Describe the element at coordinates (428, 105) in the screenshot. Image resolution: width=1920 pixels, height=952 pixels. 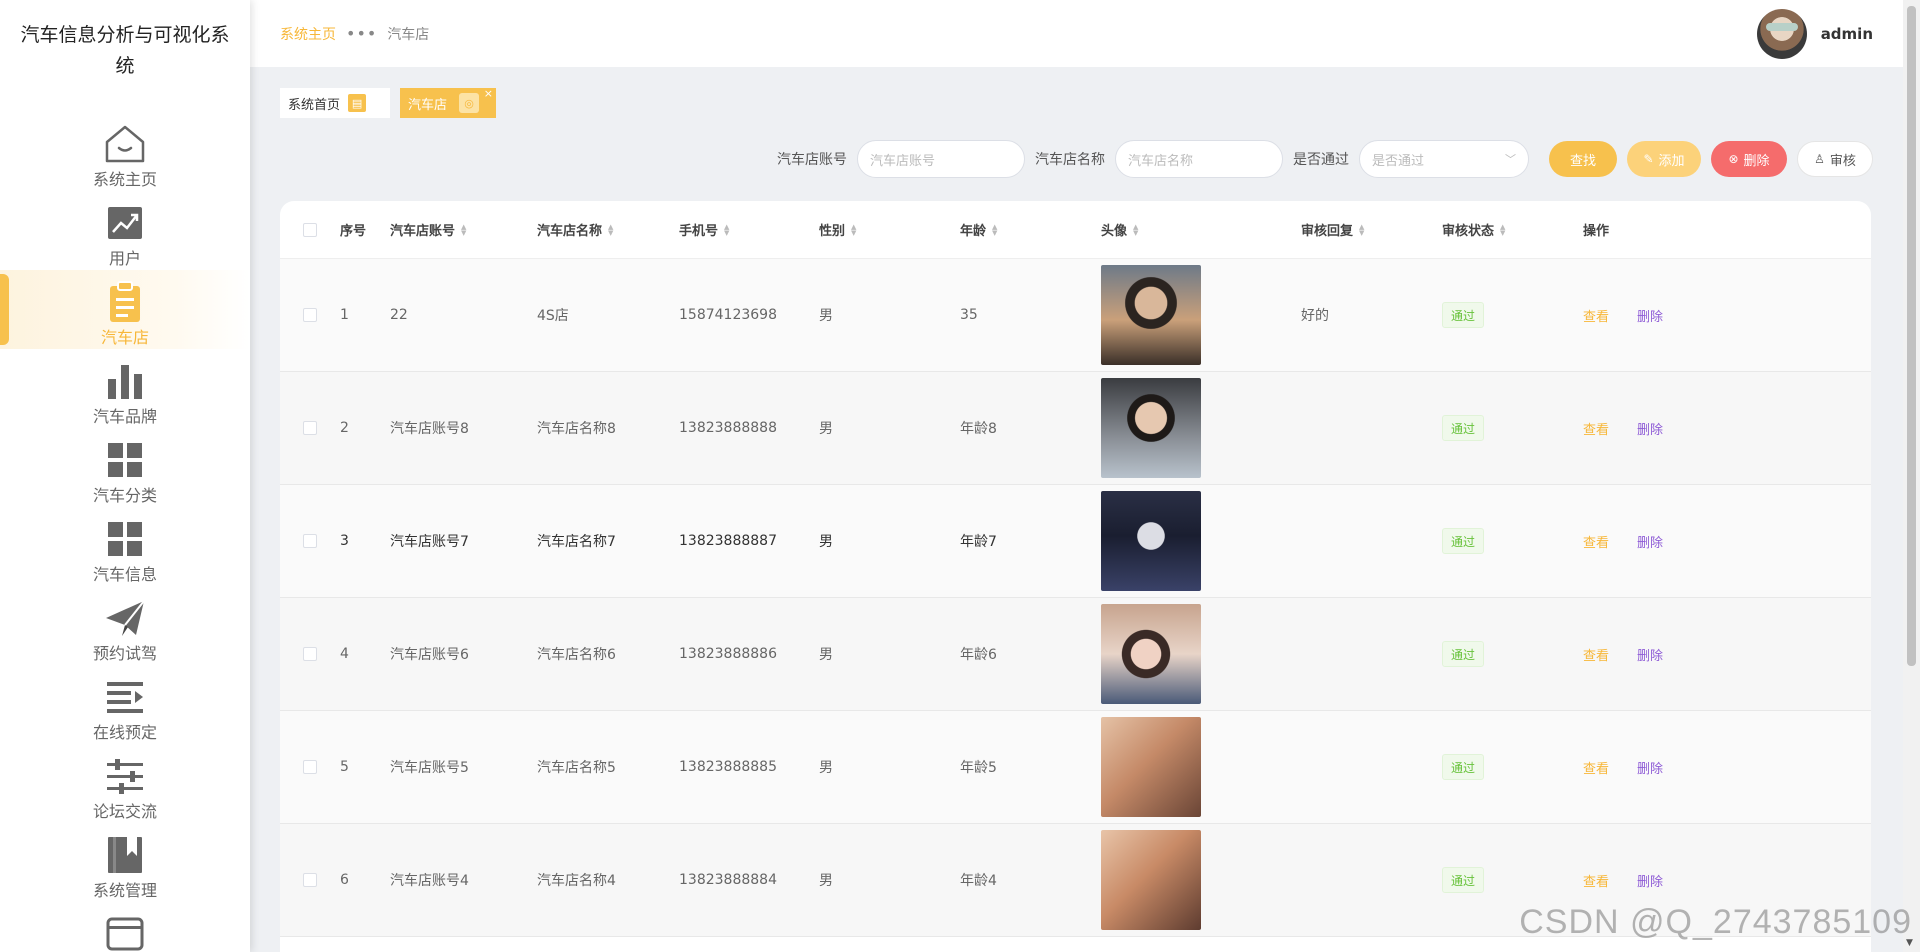
I see `tab-label: 汽车店` at that location.